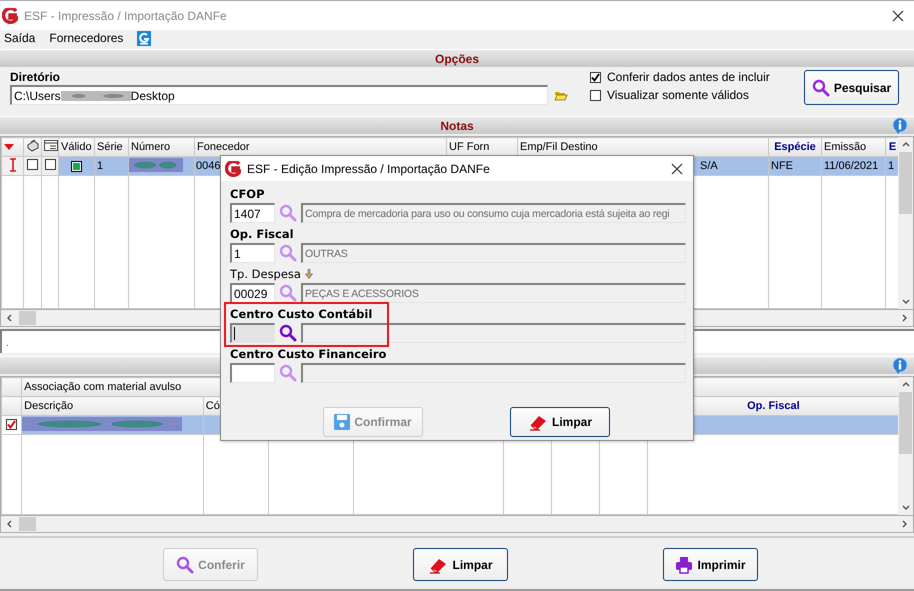  What do you see at coordinates (301, 314) in the screenshot?
I see `field-label: Centro Custo Contábil` at bounding box center [301, 314].